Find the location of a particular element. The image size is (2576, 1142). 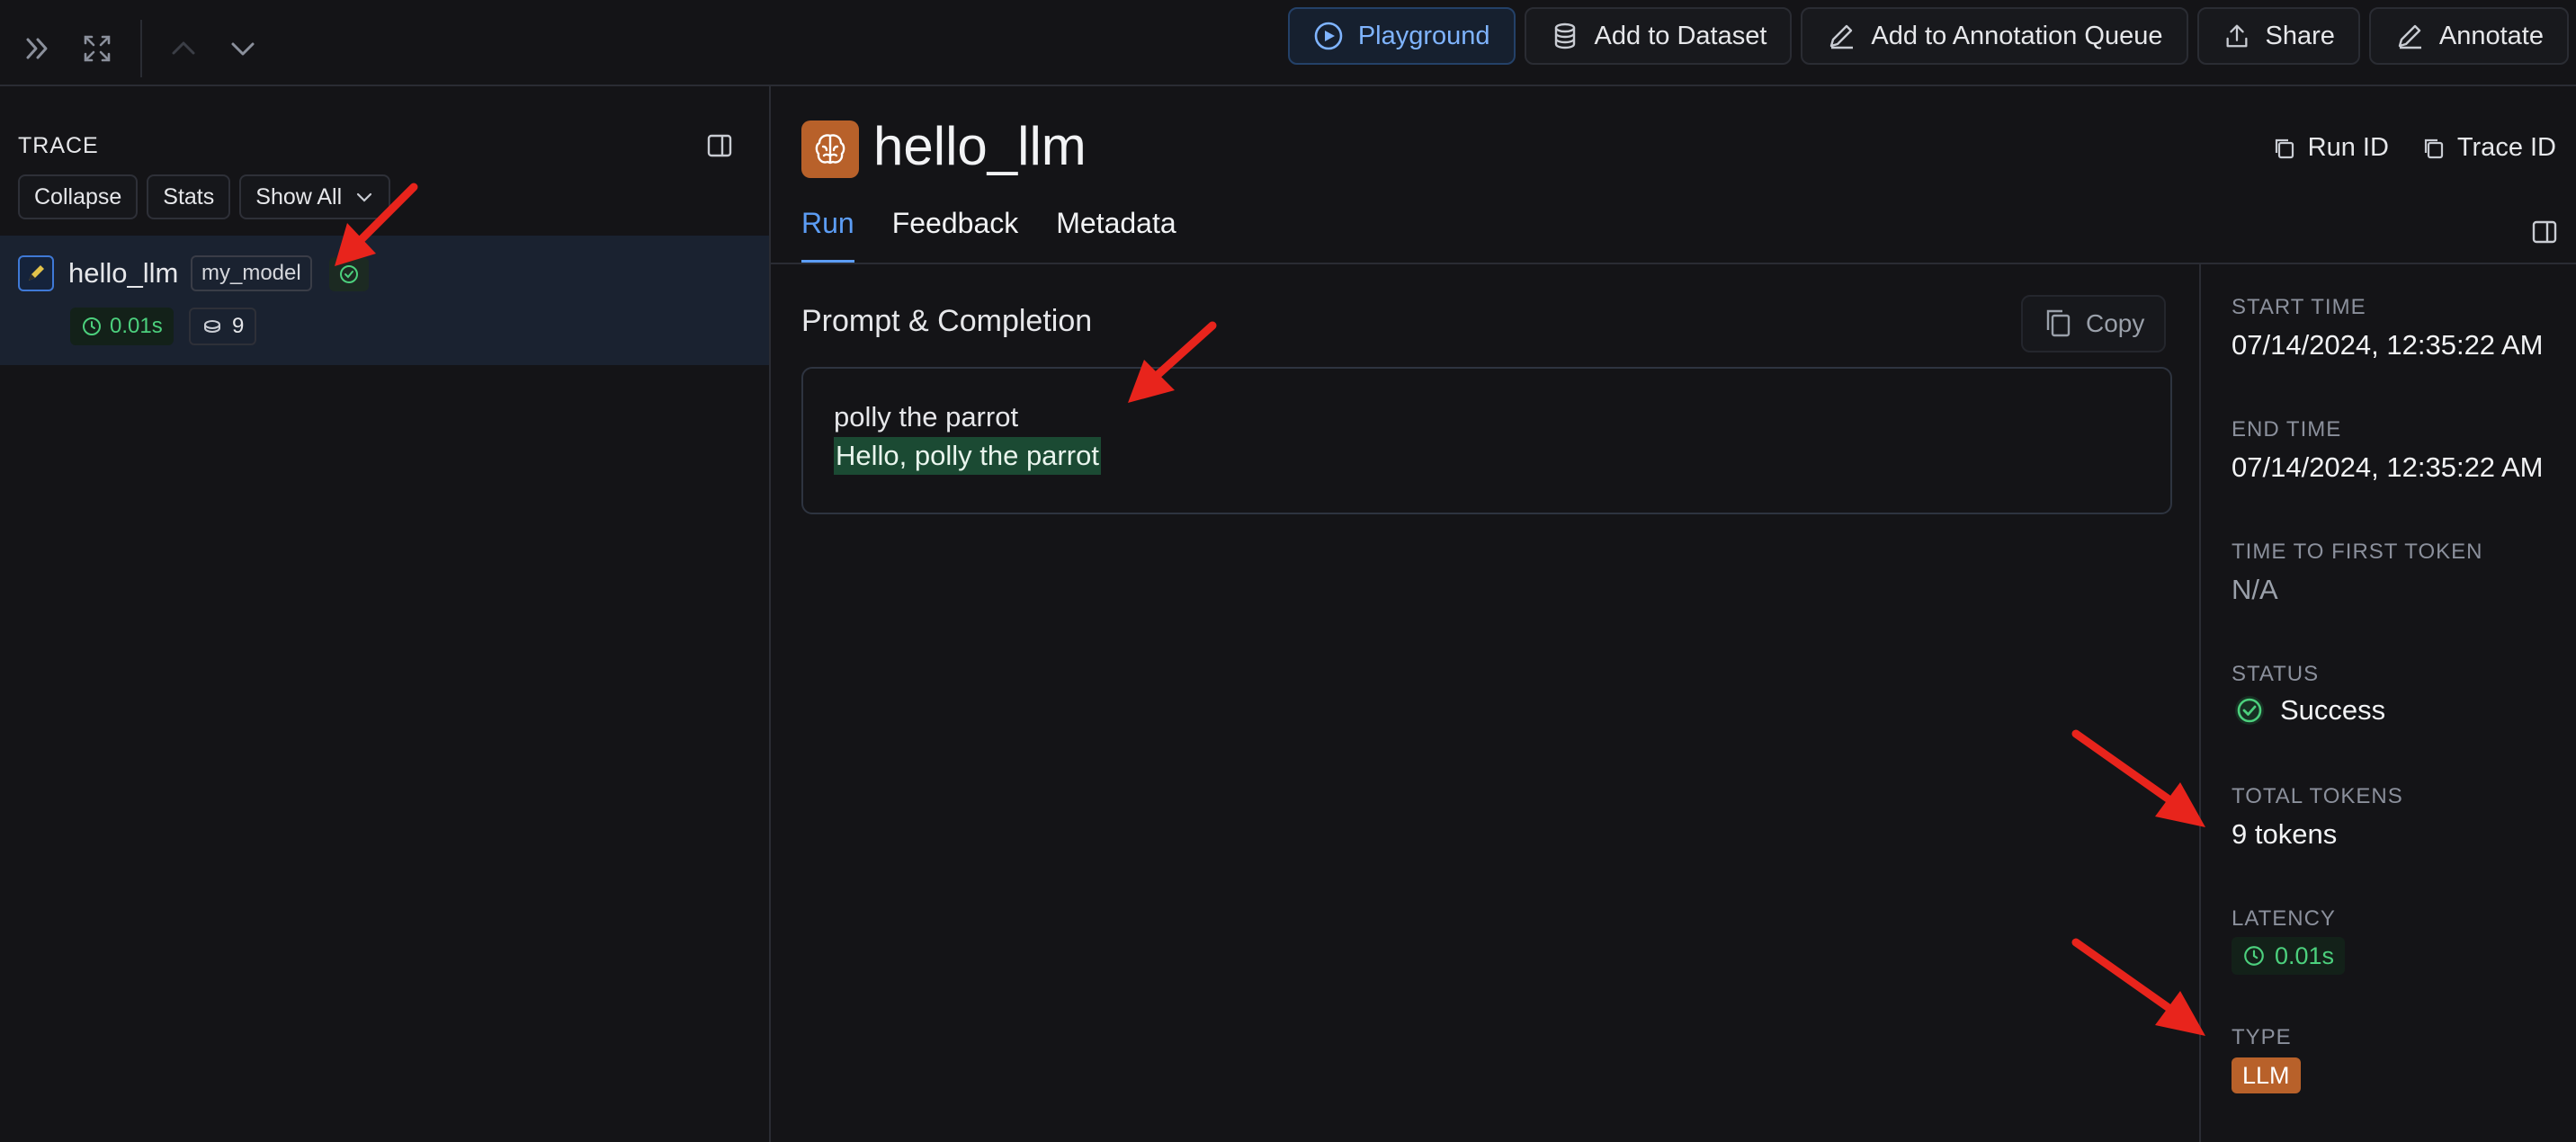

tab-metadata: Metadata is located at coordinates (1116, 235).